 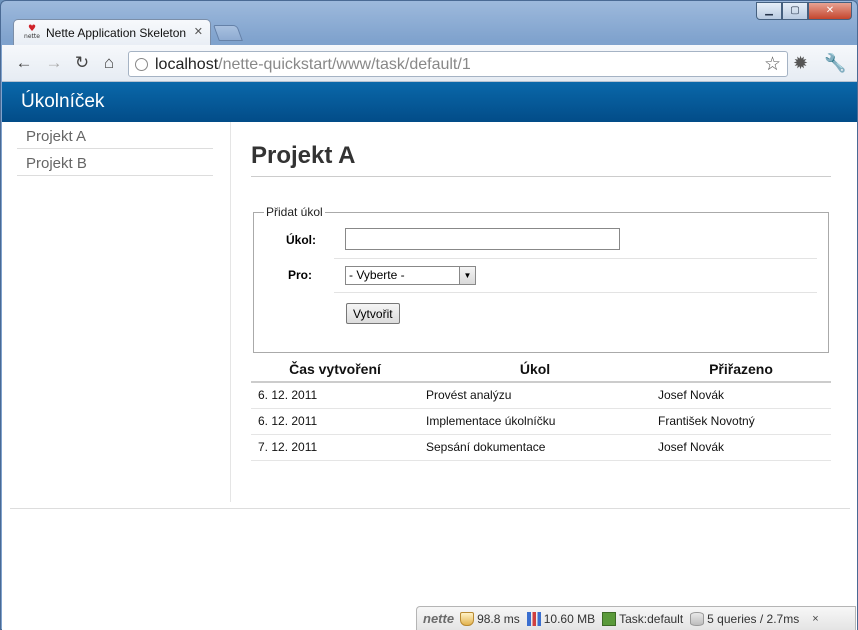 I want to click on create-task-button: Vytvořit, so click(x=373, y=313).